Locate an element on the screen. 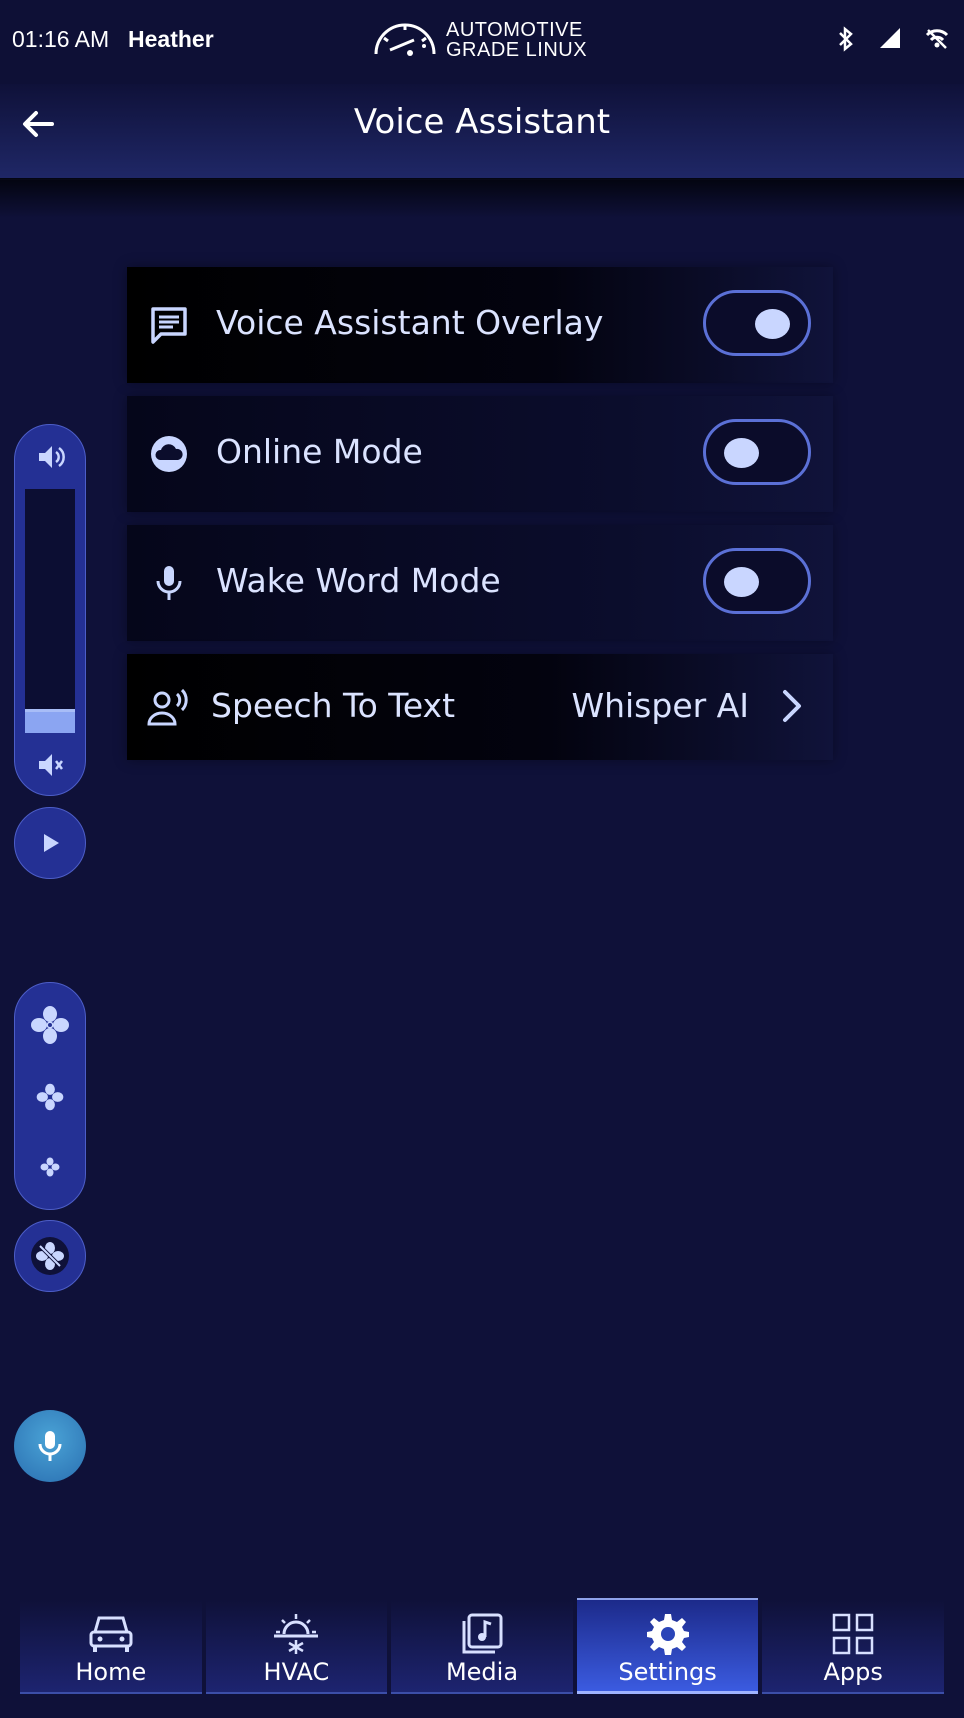 Image resolution: width=964 pixels, height=1718 pixels. status-bar: 01:16 AM Heather AUTOMOTIVE GRADE LINUX is located at coordinates (482, 42).